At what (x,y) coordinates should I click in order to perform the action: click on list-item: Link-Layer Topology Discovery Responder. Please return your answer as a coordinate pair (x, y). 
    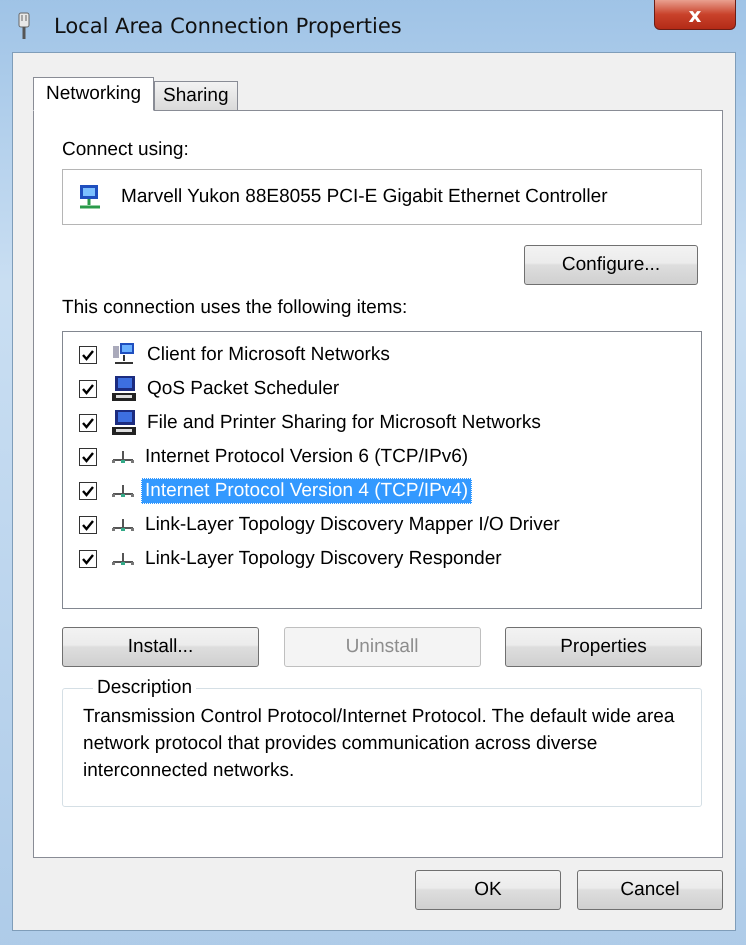
    Looking at the image, I should click on (323, 559).